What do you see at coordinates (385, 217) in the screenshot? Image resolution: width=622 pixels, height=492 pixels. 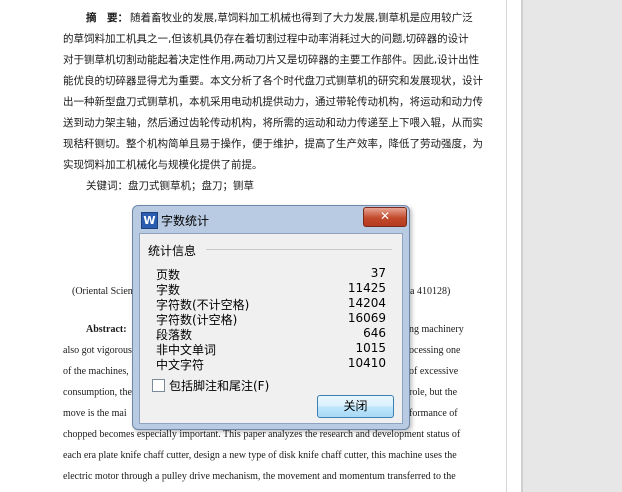 I see `close-icon: ✕` at bounding box center [385, 217].